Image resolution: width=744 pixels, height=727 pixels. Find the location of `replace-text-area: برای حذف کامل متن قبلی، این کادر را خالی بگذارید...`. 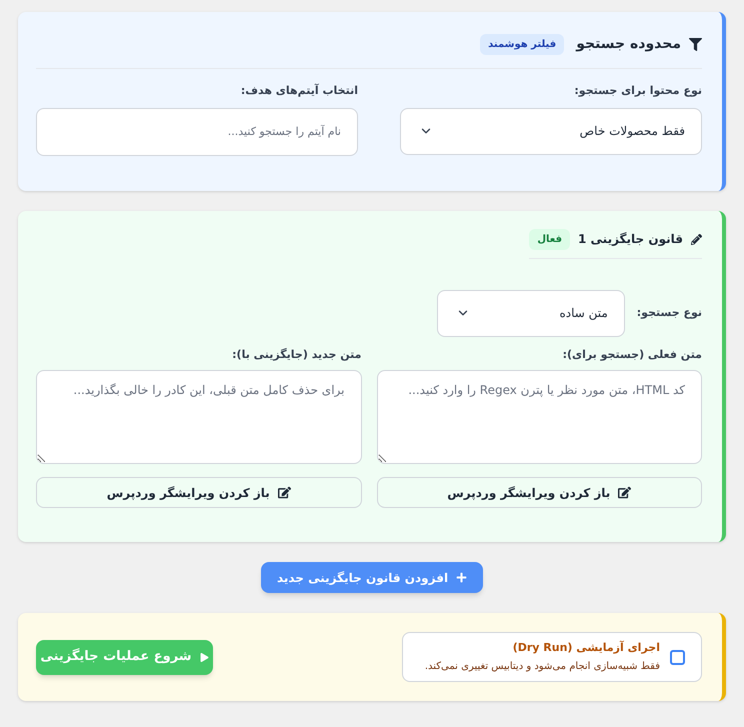

replace-text-area: برای حذف کامل متن قبلی، این کادر را خالی بگذارید... is located at coordinates (199, 417).